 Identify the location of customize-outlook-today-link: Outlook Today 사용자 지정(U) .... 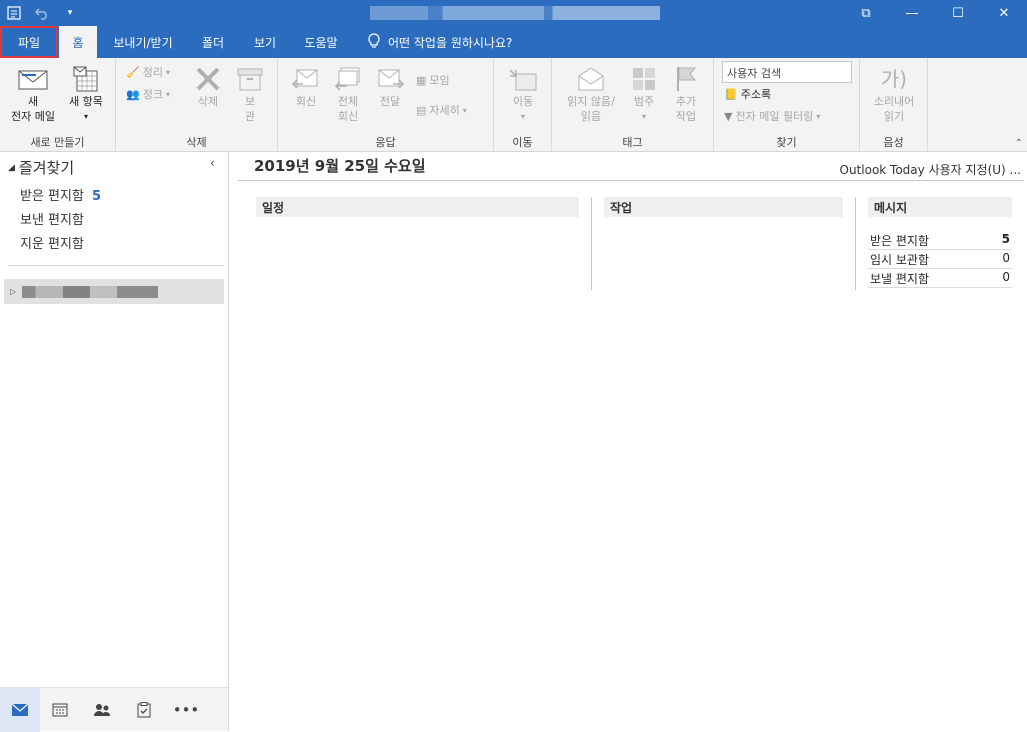
(930, 169).